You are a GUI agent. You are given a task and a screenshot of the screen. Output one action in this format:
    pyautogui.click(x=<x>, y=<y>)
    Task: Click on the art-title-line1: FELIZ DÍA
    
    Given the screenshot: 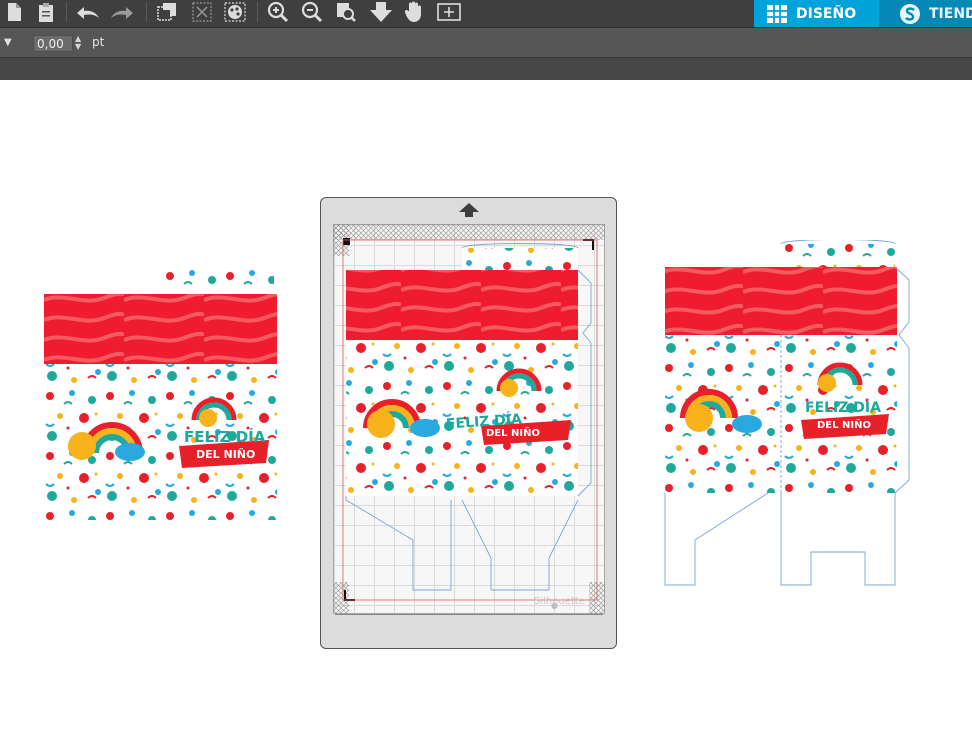 What is the action you would take?
    pyautogui.click(x=225, y=437)
    